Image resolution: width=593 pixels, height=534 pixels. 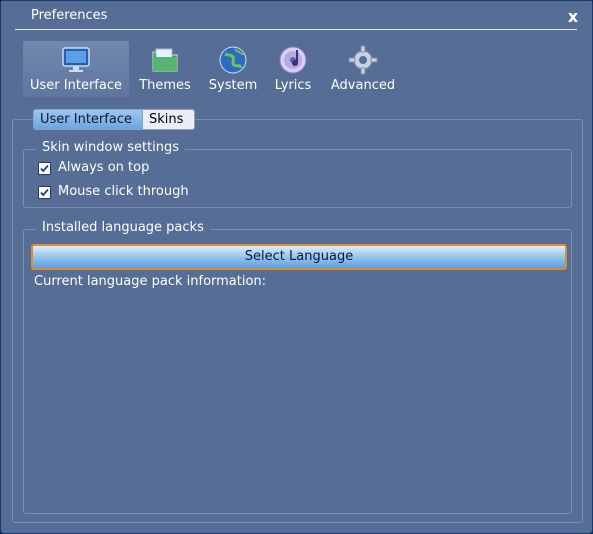 What do you see at coordinates (363, 60) in the screenshot?
I see `gear-icon` at bounding box center [363, 60].